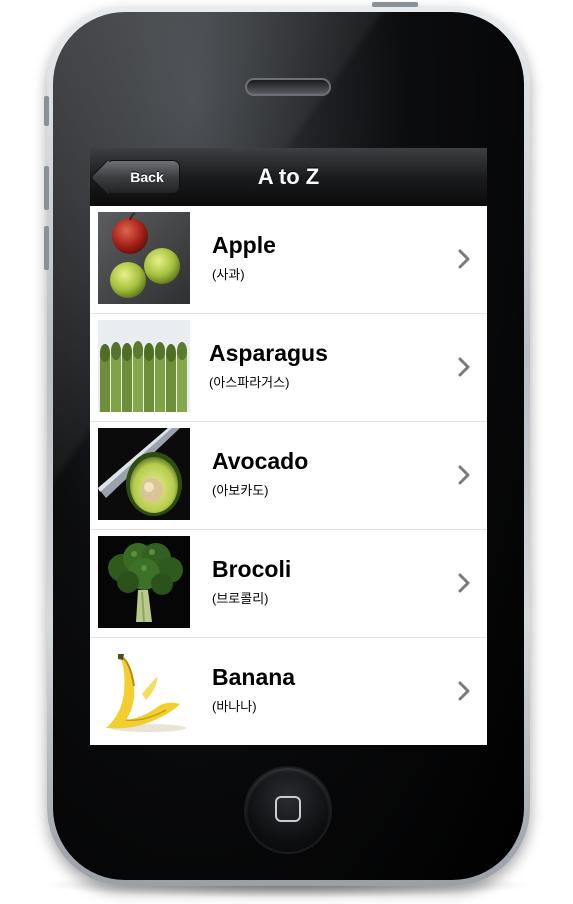 Image resolution: width=573 pixels, height=904 pixels. I want to click on back-button: Back, so click(135, 177).